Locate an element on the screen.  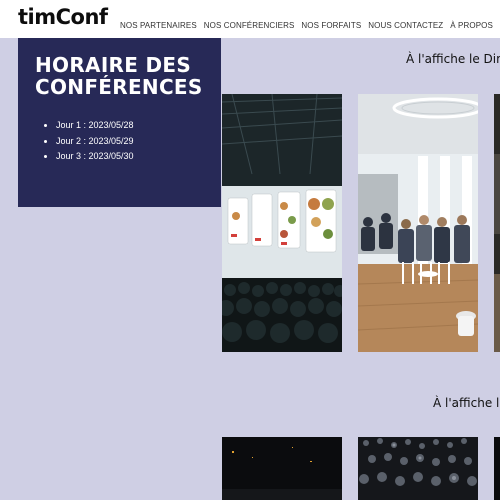
schedule-day-3: Jour 3 : 2023/05/30 is located at coordinates (95, 157).